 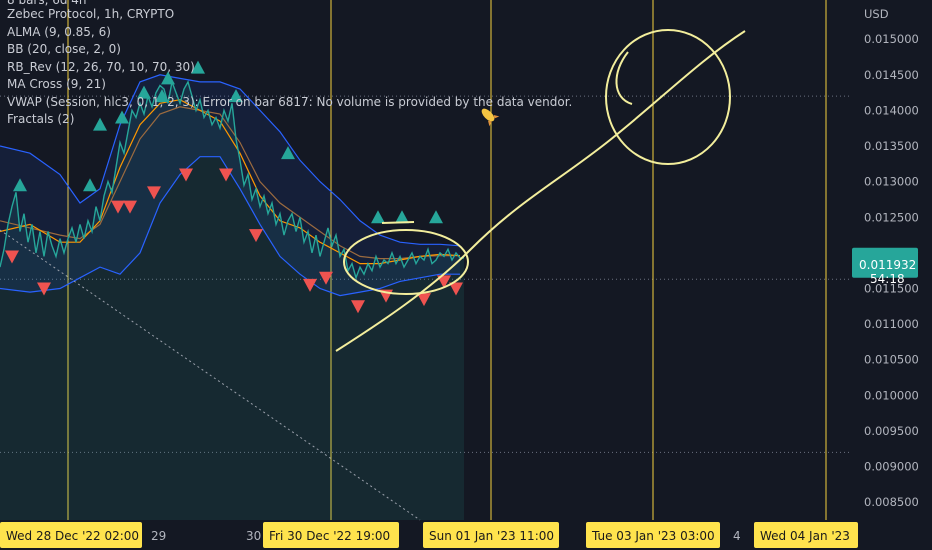 I want to click on price-axis-tick: 0.010000, so click(x=891, y=395).